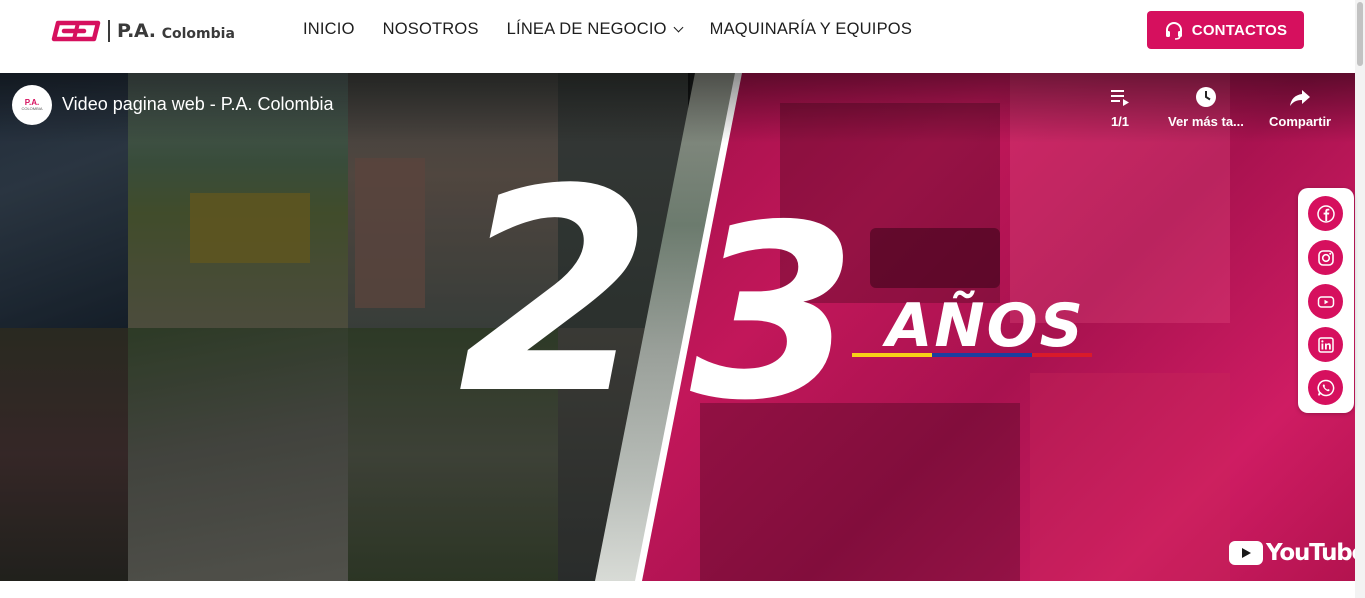  I want to click on nav-item-label: NOSOTROS, so click(430, 29).